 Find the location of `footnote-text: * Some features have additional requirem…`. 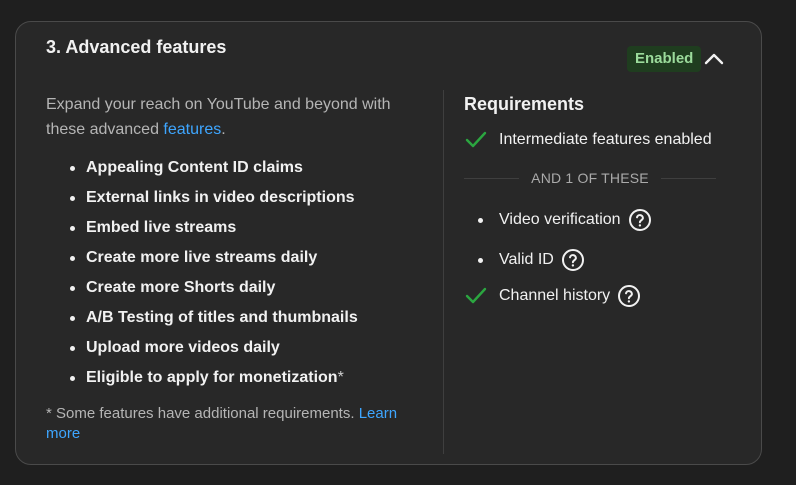

footnote-text: * Some features have additional requirem… is located at coordinates (202, 413).